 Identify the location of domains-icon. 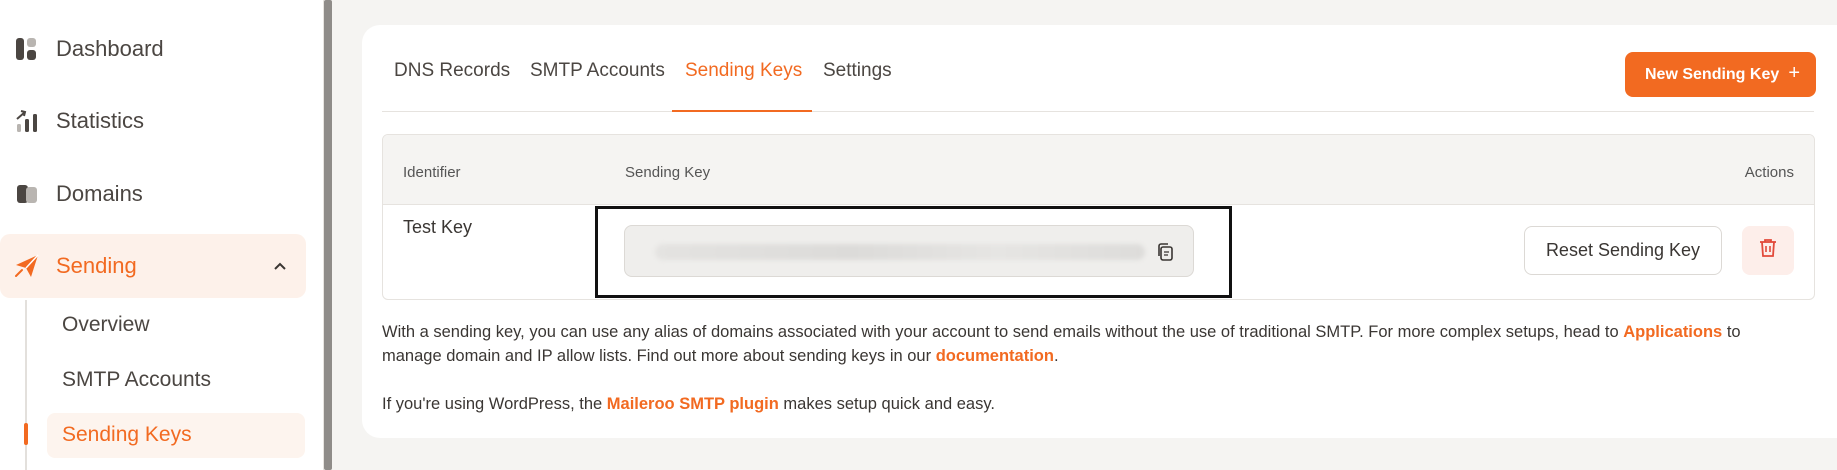
(27, 194).